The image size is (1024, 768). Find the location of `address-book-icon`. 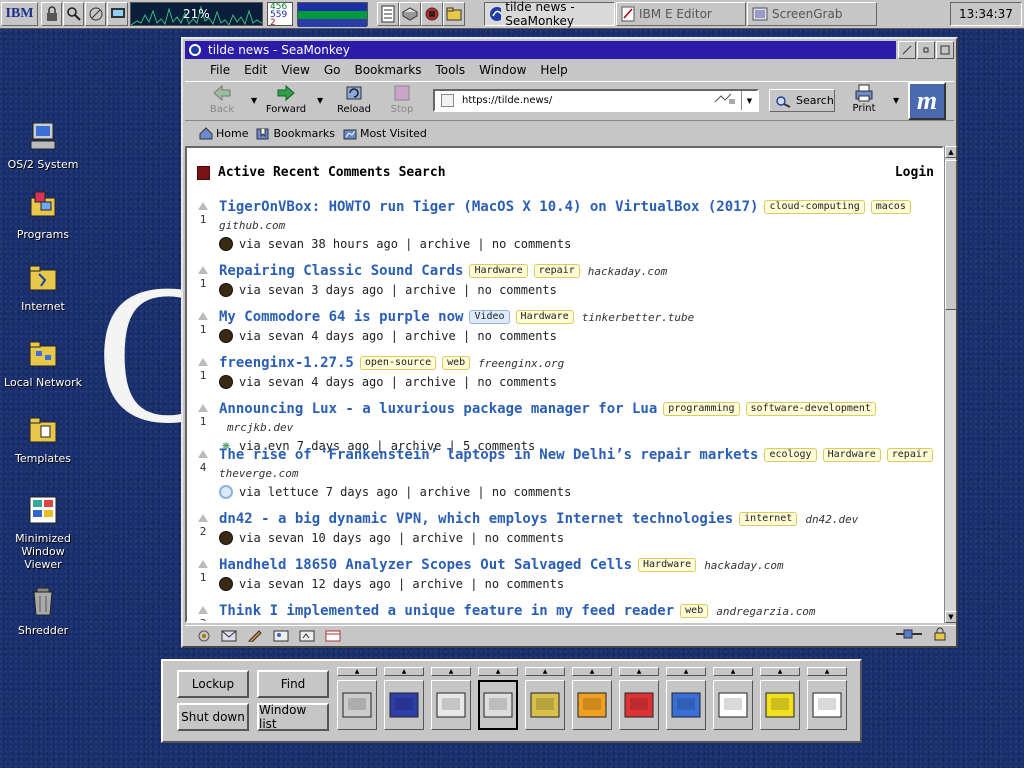

address-book-icon is located at coordinates (281, 636).